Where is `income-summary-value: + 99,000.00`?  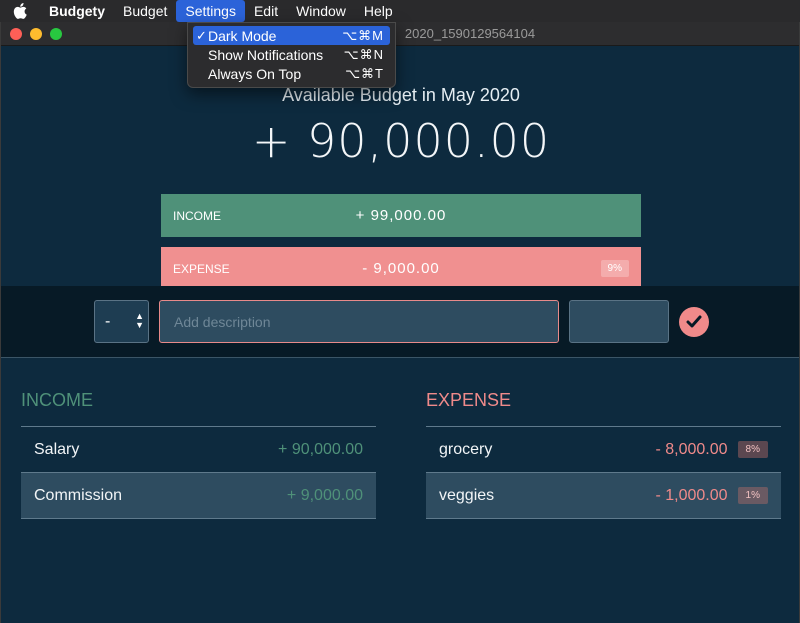 income-summary-value: + 99,000.00 is located at coordinates (401, 215).